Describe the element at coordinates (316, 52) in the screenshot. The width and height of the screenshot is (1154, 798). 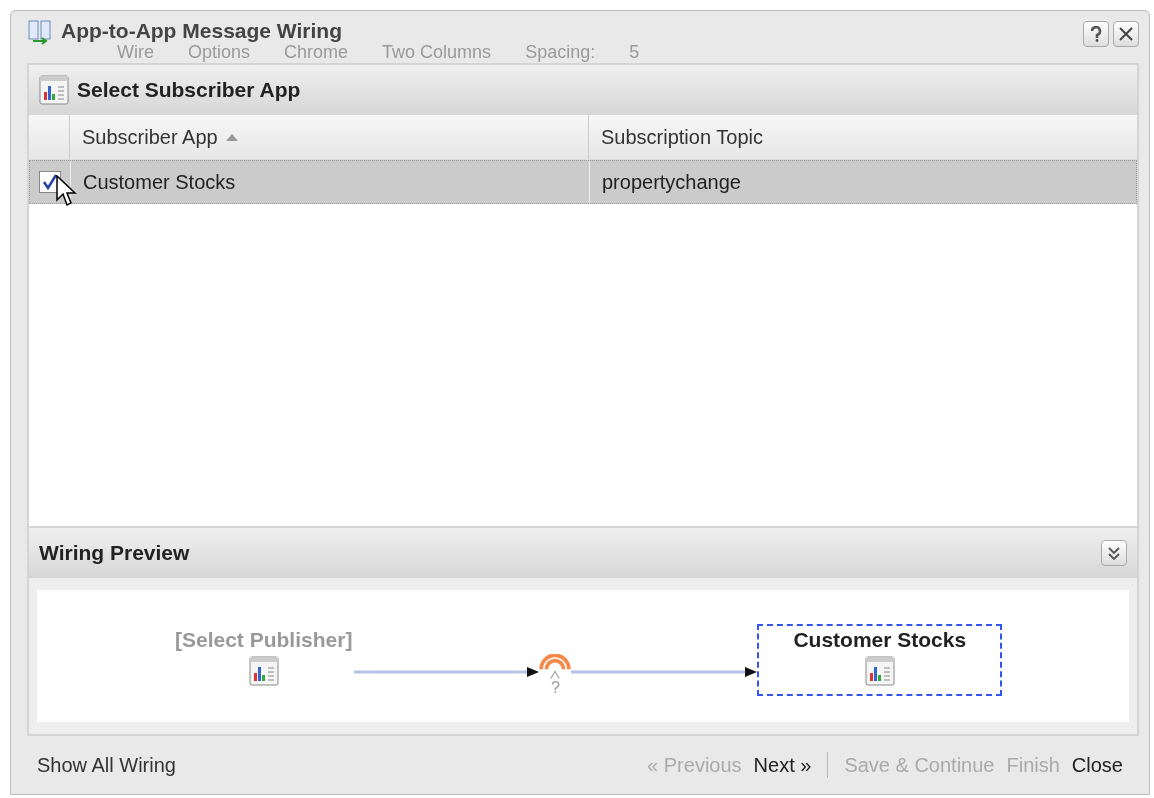
I see `background-toolbar-text: Chrome` at that location.